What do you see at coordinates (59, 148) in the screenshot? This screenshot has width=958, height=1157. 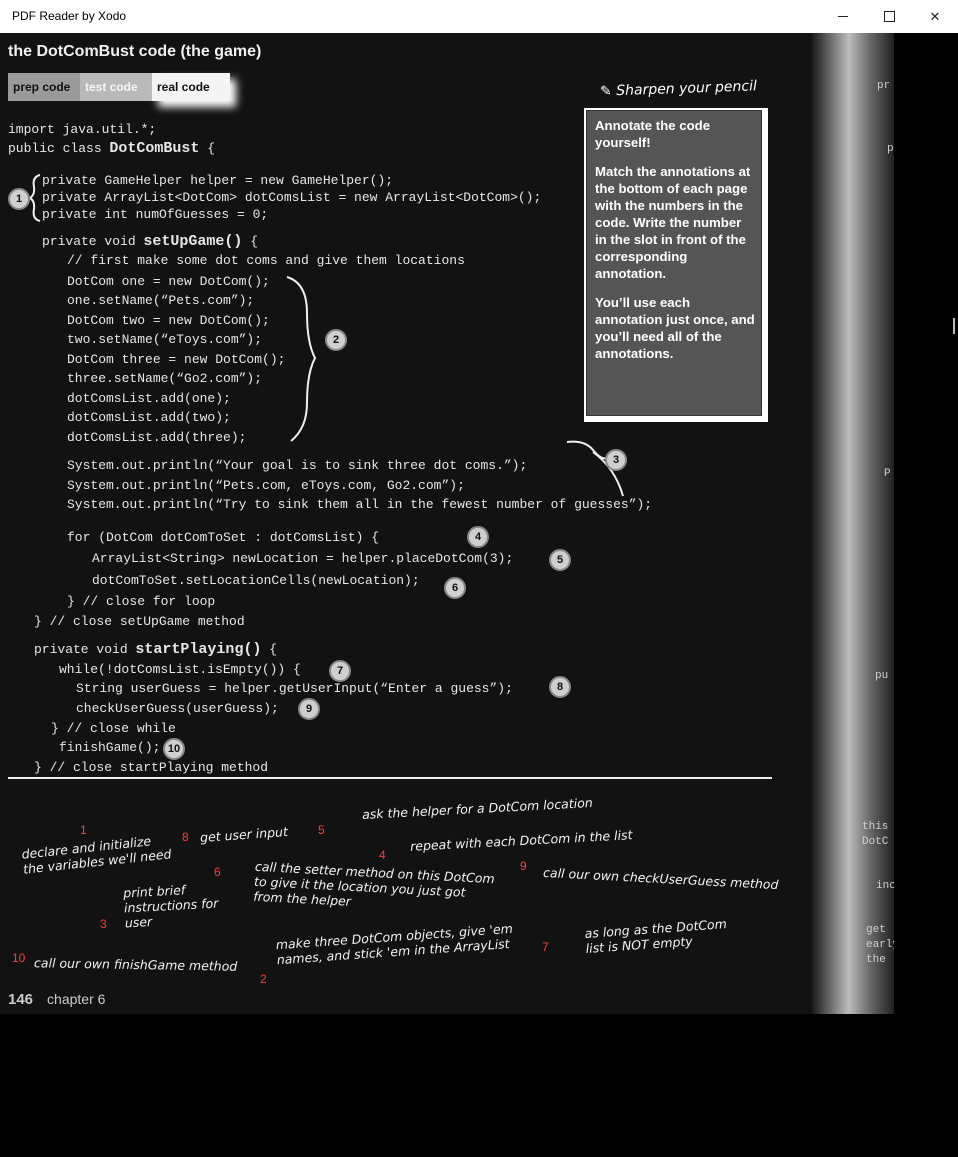 I see `class-keyword: public class` at bounding box center [59, 148].